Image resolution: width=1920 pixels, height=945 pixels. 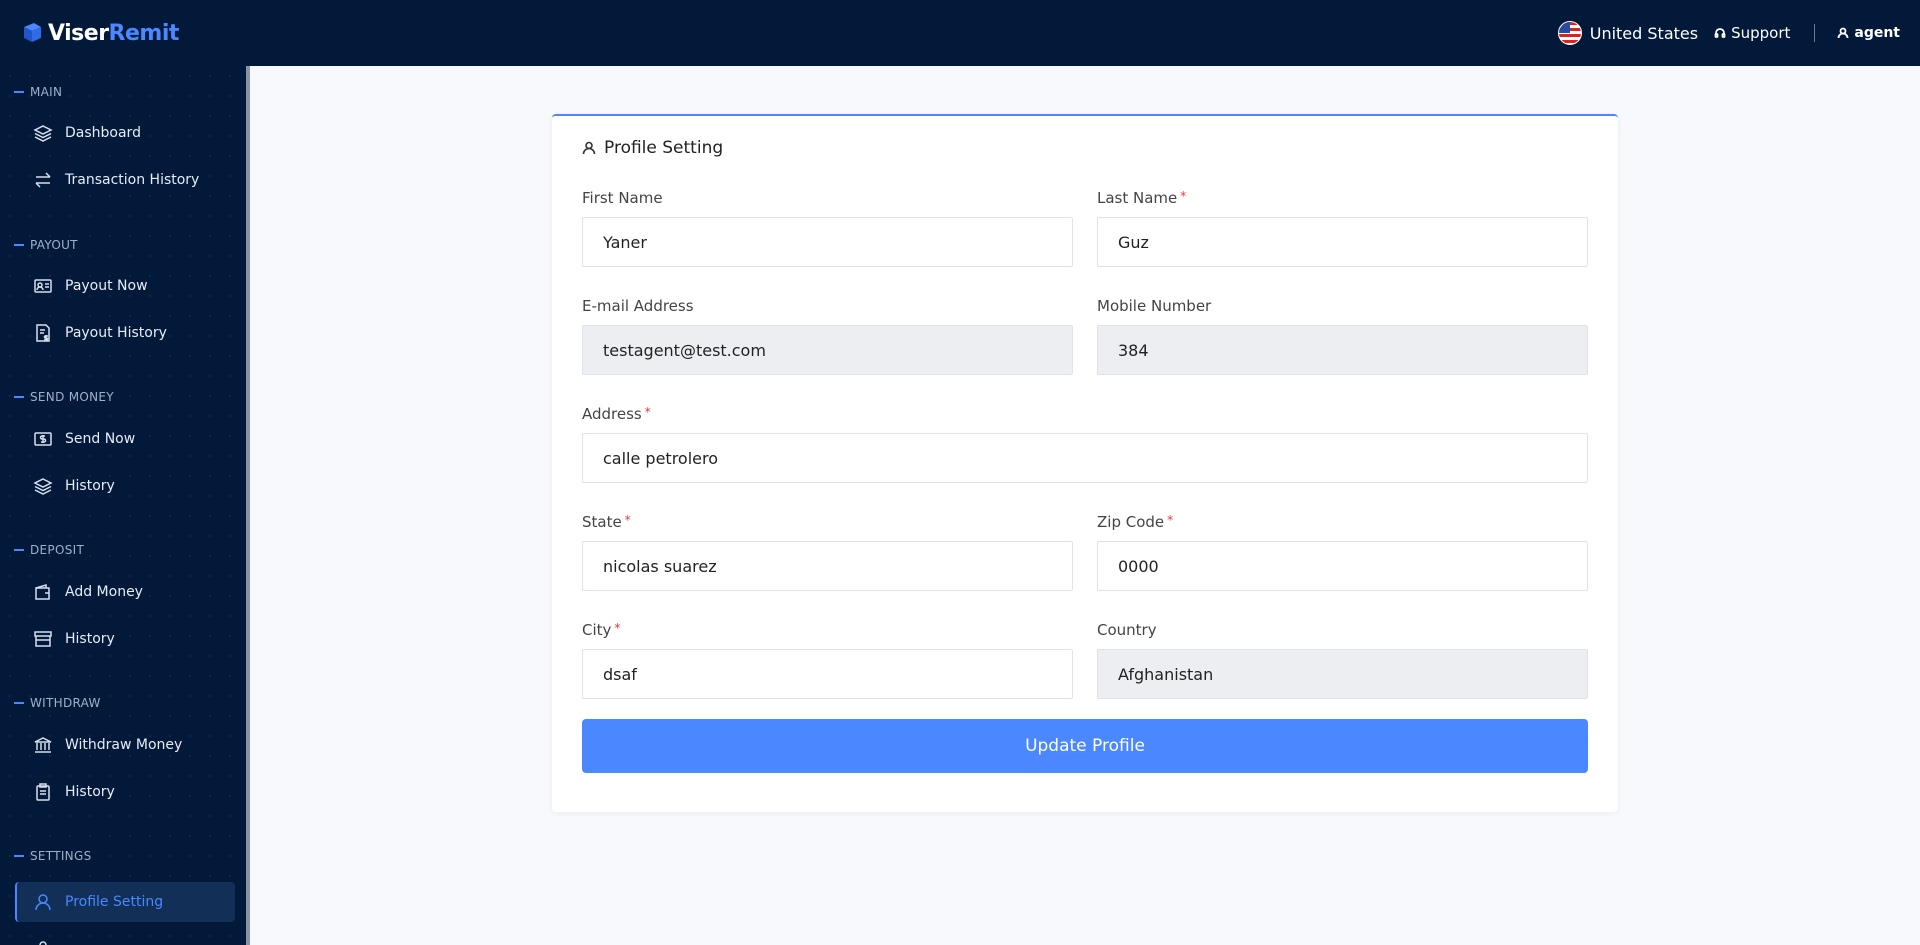 What do you see at coordinates (43, 792) in the screenshot?
I see `clipboard-icon` at bounding box center [43, 792].